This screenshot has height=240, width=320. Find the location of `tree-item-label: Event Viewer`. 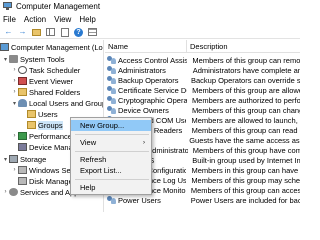

tree-item-label: Event Viewer is located at coordinates (51, 81).